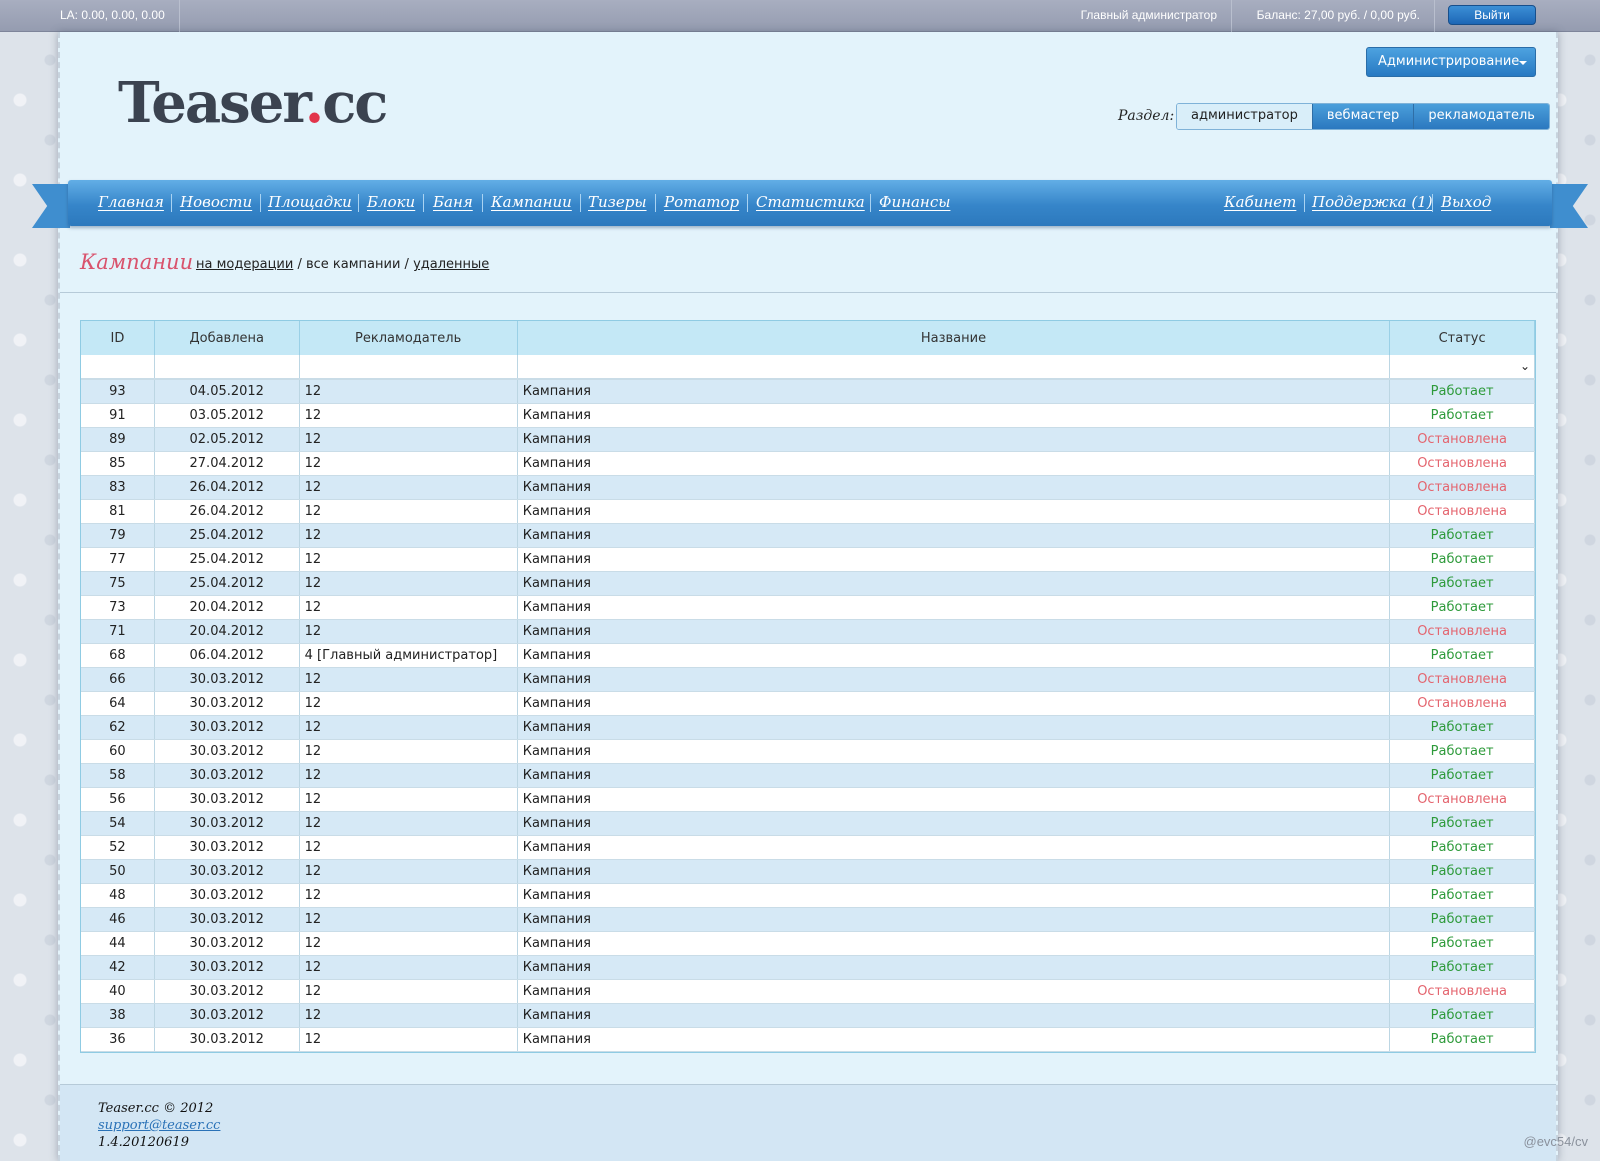  I want to click on table-row: 85 27.04.2012 12 Кампания Остановлена, so click(808, 463).